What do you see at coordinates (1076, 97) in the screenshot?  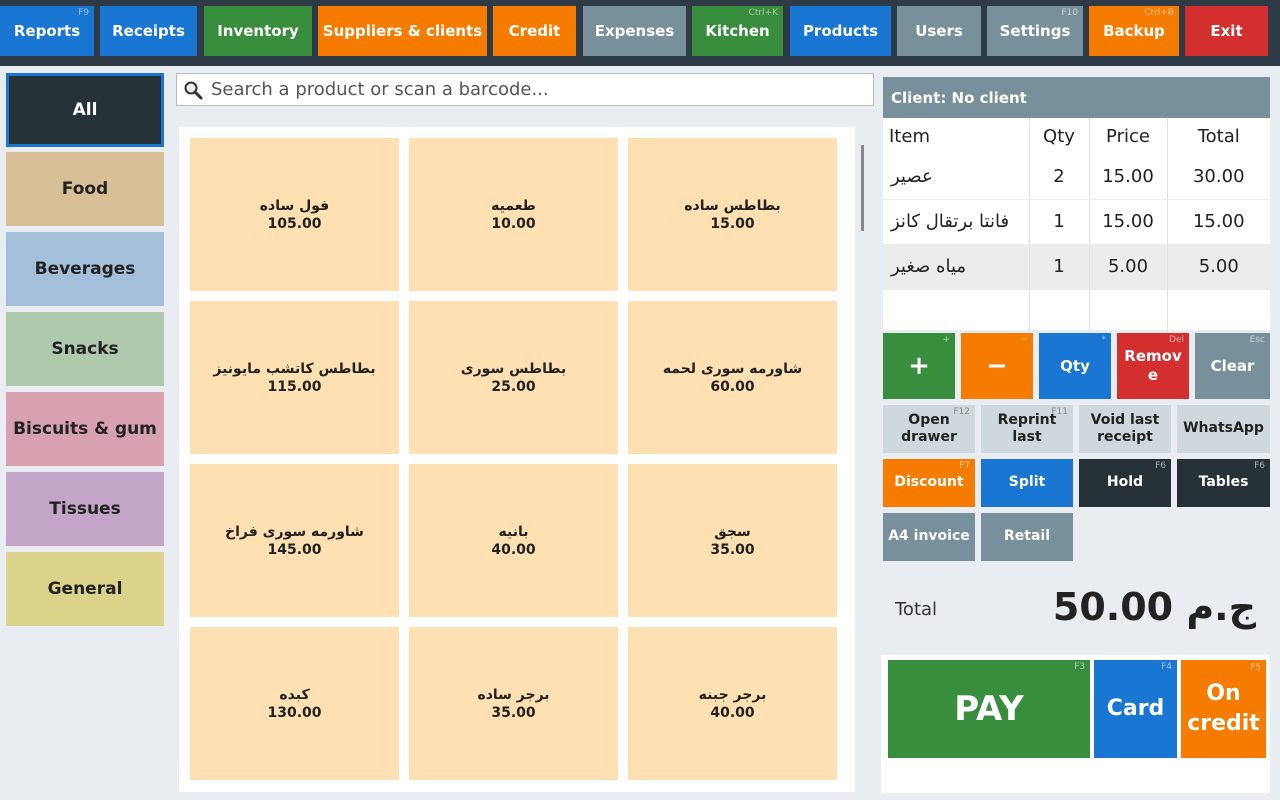 I see `client-selector: Client: No client` at bounding box center [1076, 97].